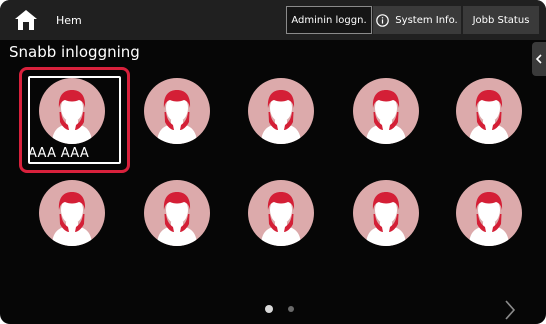 Image resolution: width=546 pixels, height=324 pixels. What do you see at coordinates (426, 20) in the screenshot?
I see `system-info-label: System Info.` at bounding box center [426, 20].